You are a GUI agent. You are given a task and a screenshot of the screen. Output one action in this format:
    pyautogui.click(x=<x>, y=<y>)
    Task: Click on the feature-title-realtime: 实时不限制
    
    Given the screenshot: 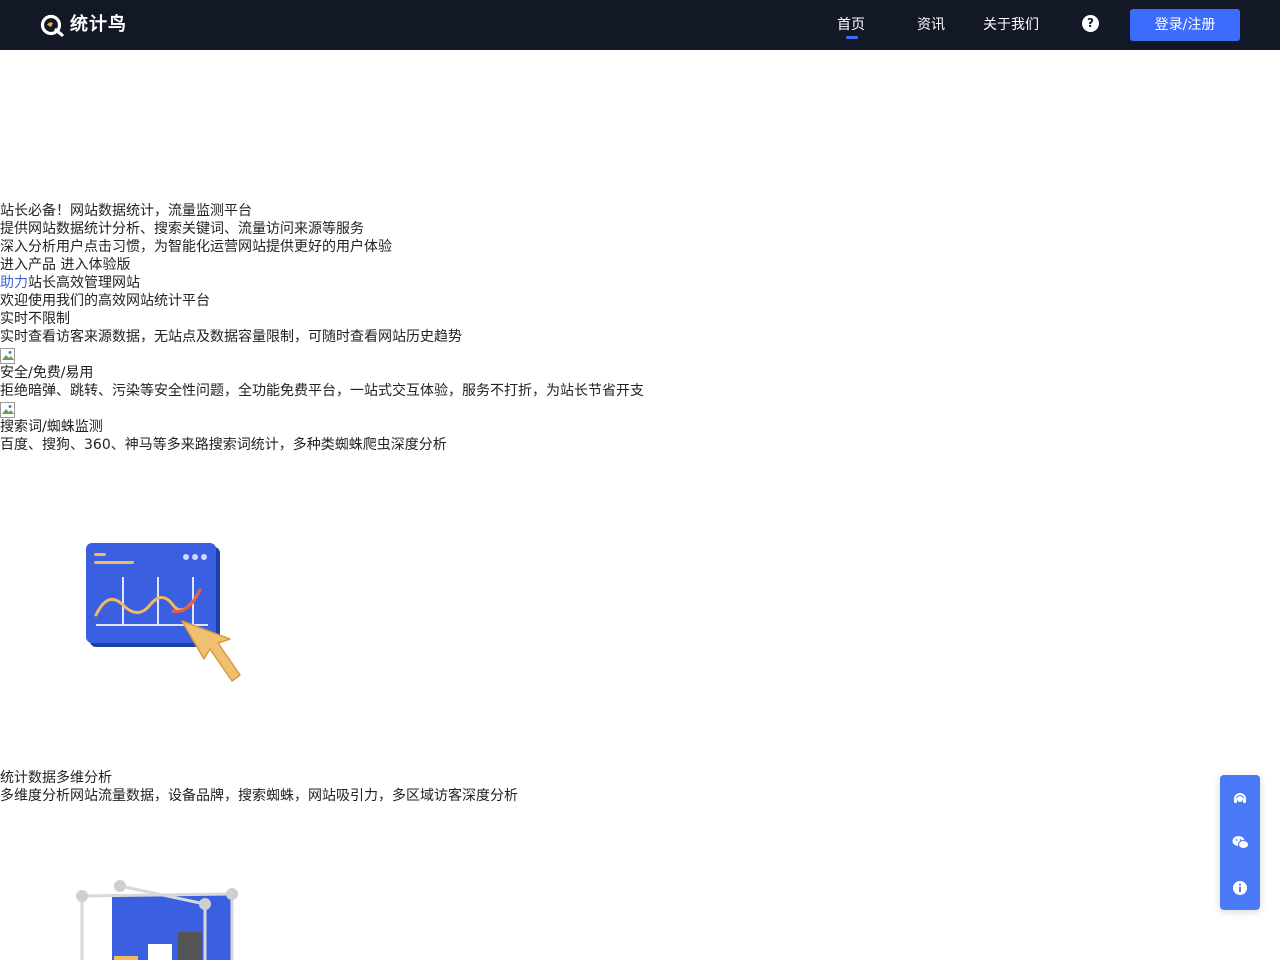 What is the action you would take?
    pyautogui.click(x=35, y=319)
    